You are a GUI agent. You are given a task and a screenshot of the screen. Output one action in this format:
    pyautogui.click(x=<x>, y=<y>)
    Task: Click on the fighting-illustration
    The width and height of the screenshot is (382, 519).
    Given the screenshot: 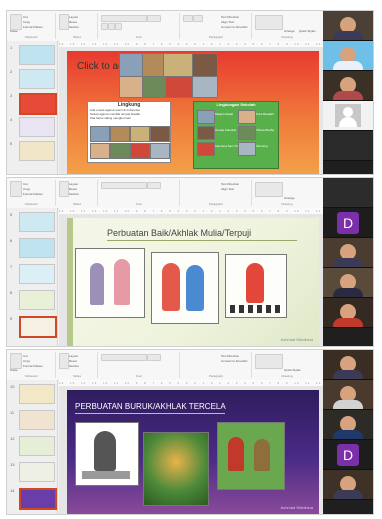 What is the action you would take?
    pyautogui.click(x=251, y=456)
    